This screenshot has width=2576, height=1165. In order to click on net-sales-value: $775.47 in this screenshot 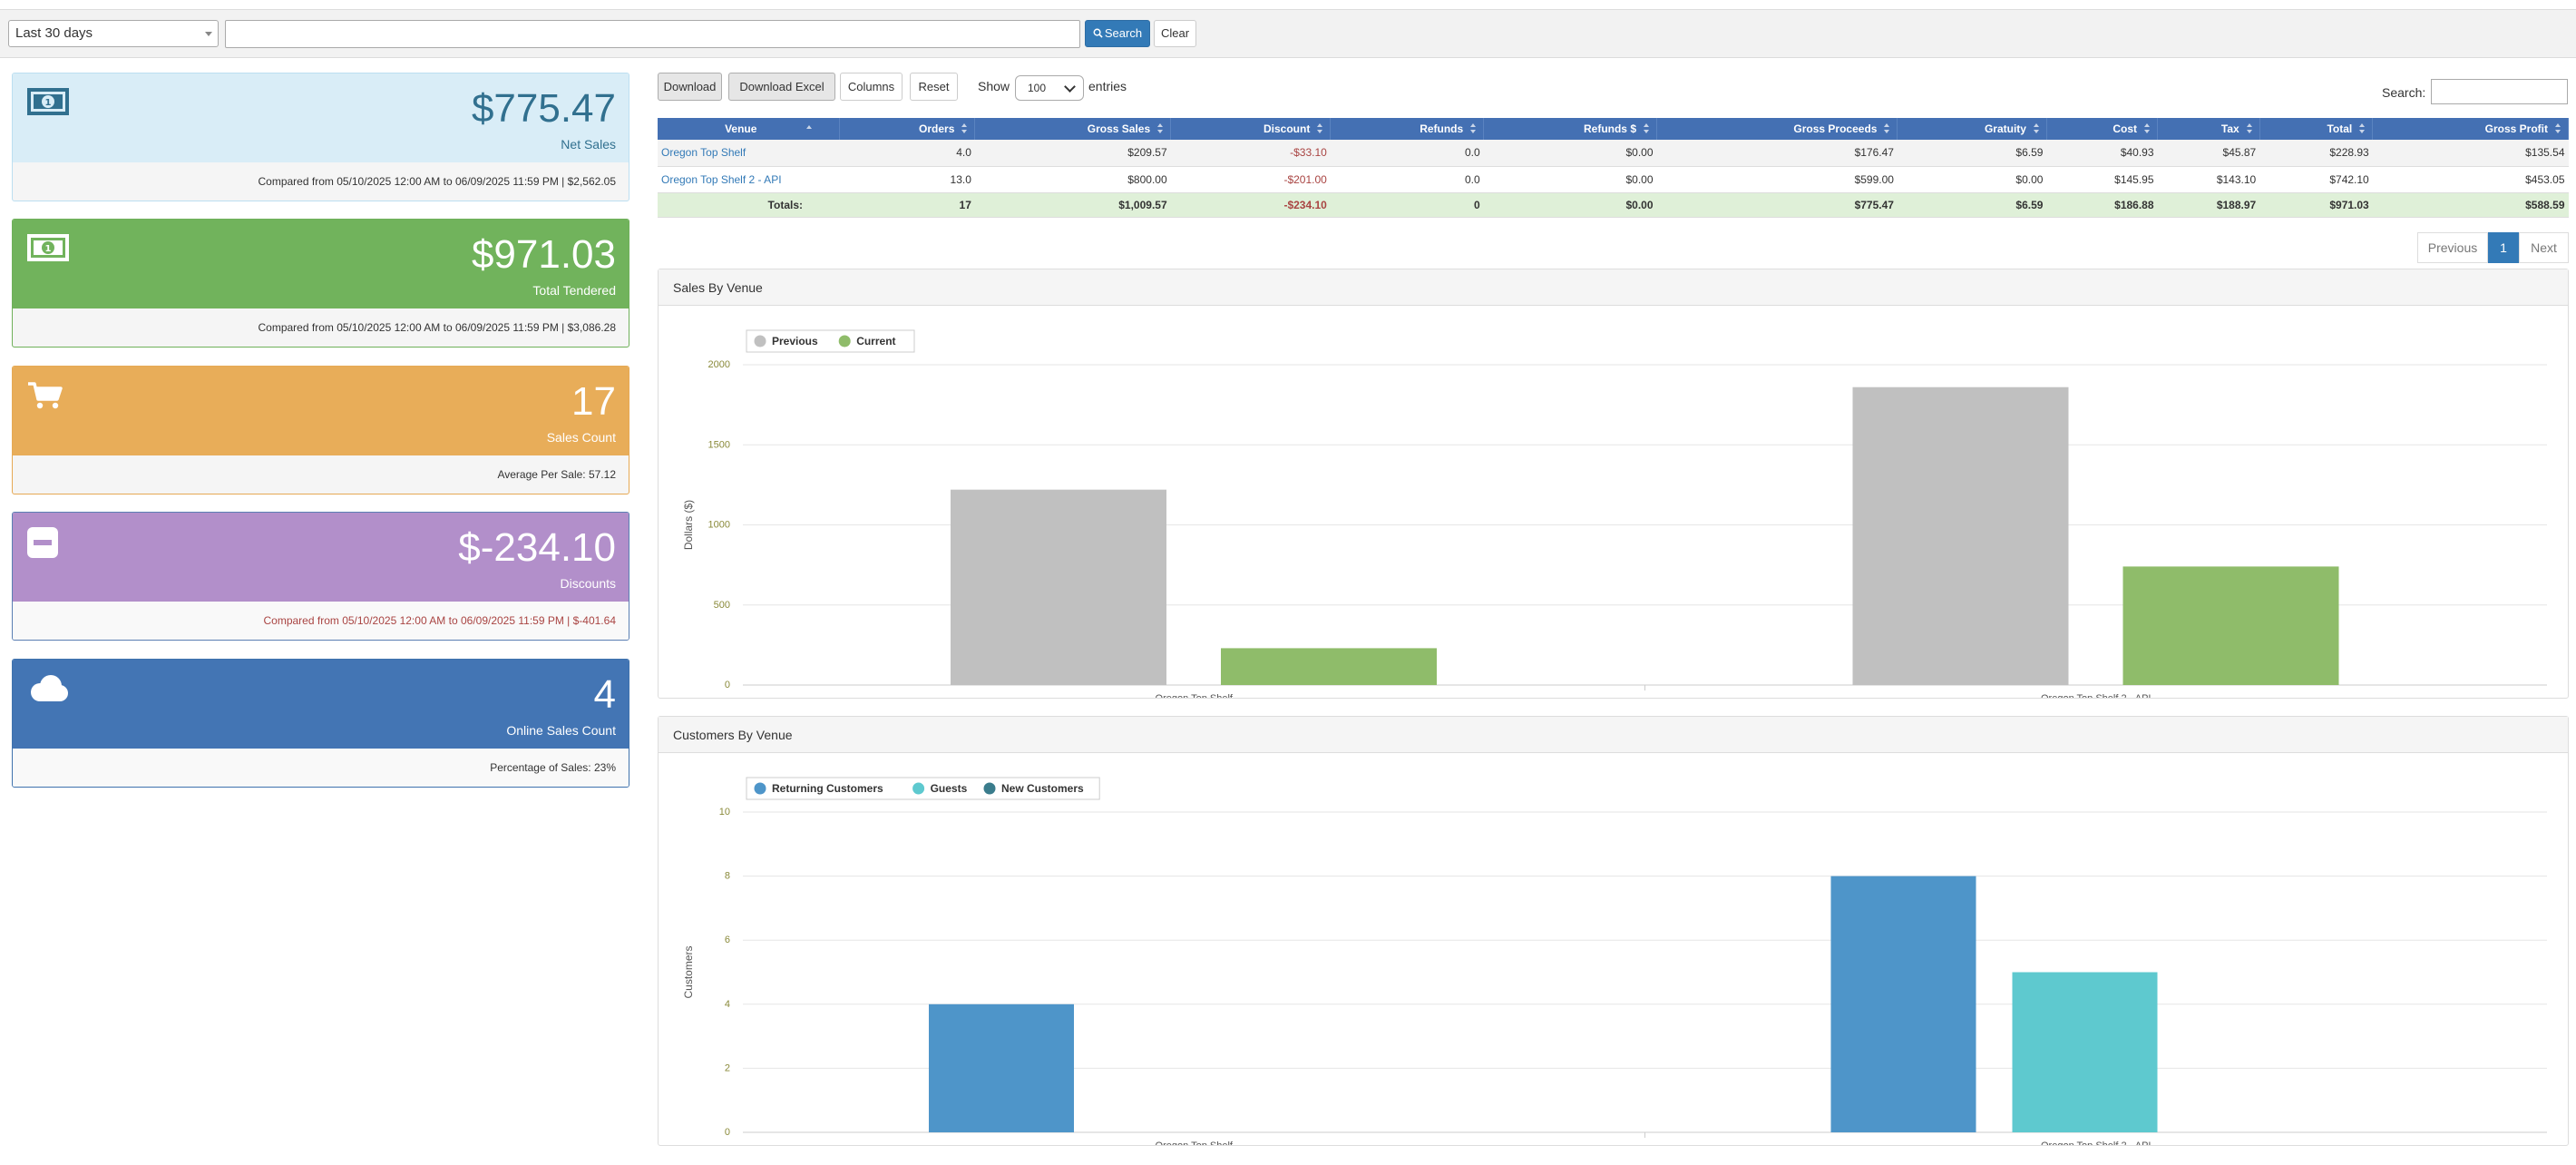, I will do `click(543, 108)`.